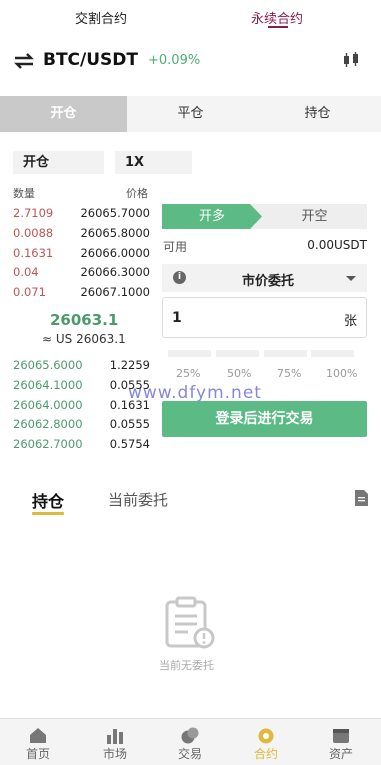  I want to click on ask-qty: 0.0088, so click(33, 233).